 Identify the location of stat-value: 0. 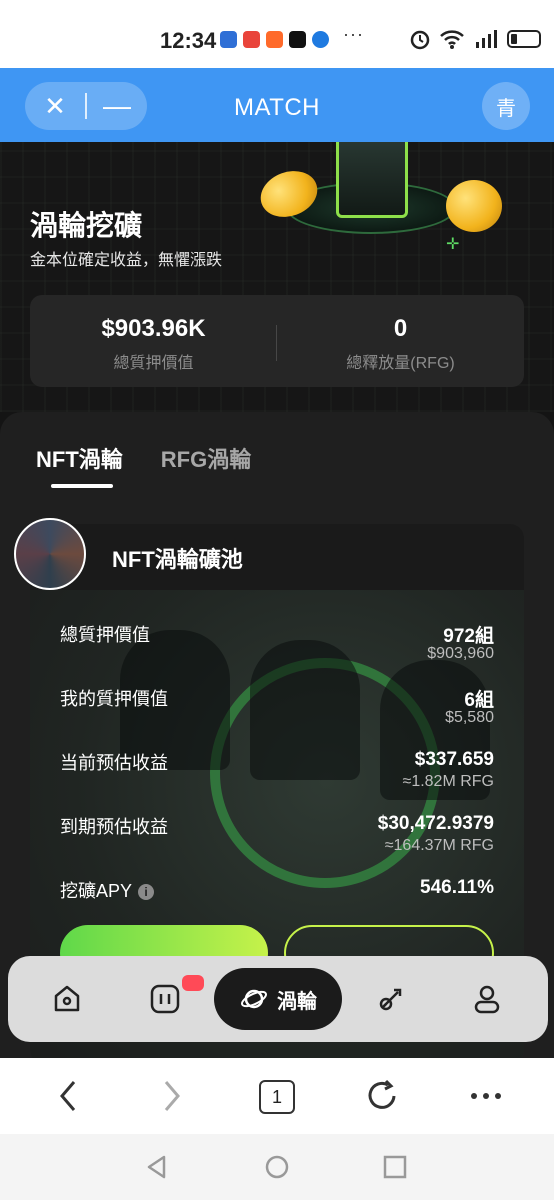
(400, 328).